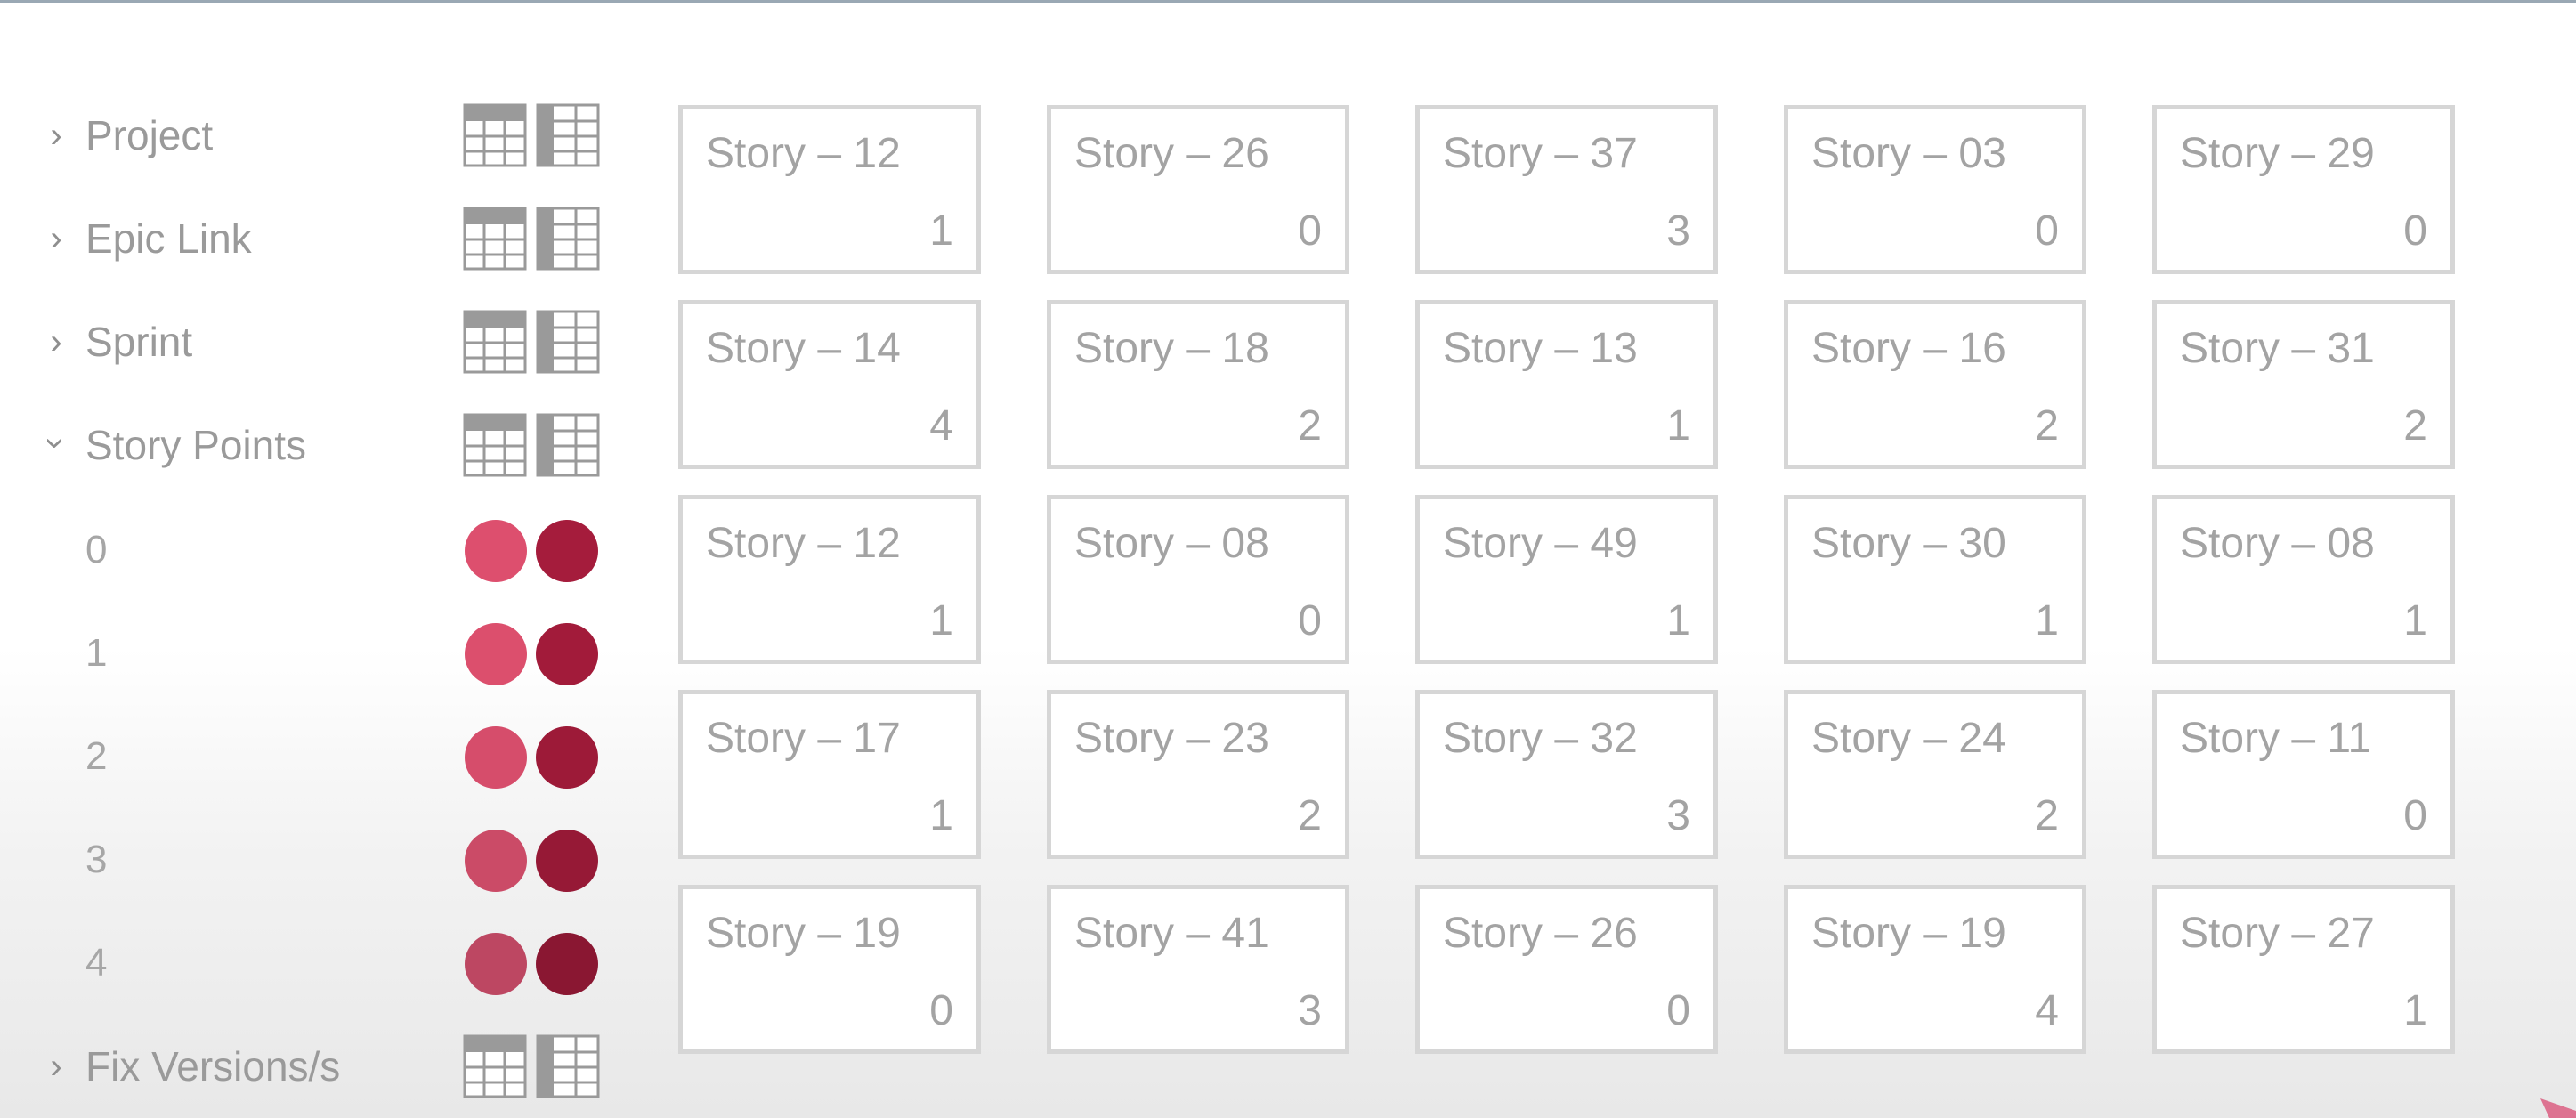 The width and height of the screenshot is (2576, 1118). Describe the element at coordinates (829, 384) in the screenshot. I see `story-card: Story – 14 4` at that location.